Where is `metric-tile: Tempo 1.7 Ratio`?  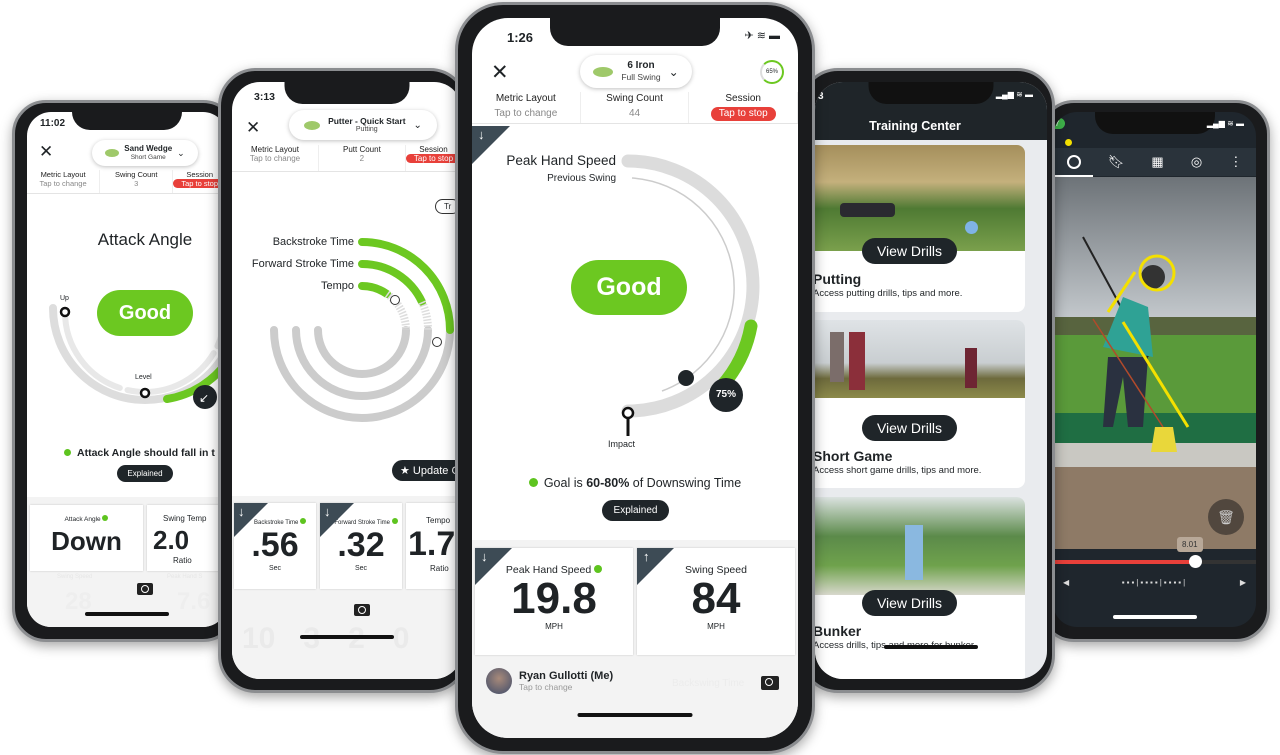
metric-tile: Tempo 1.7 Ratio is located at coordinates (434, 546).